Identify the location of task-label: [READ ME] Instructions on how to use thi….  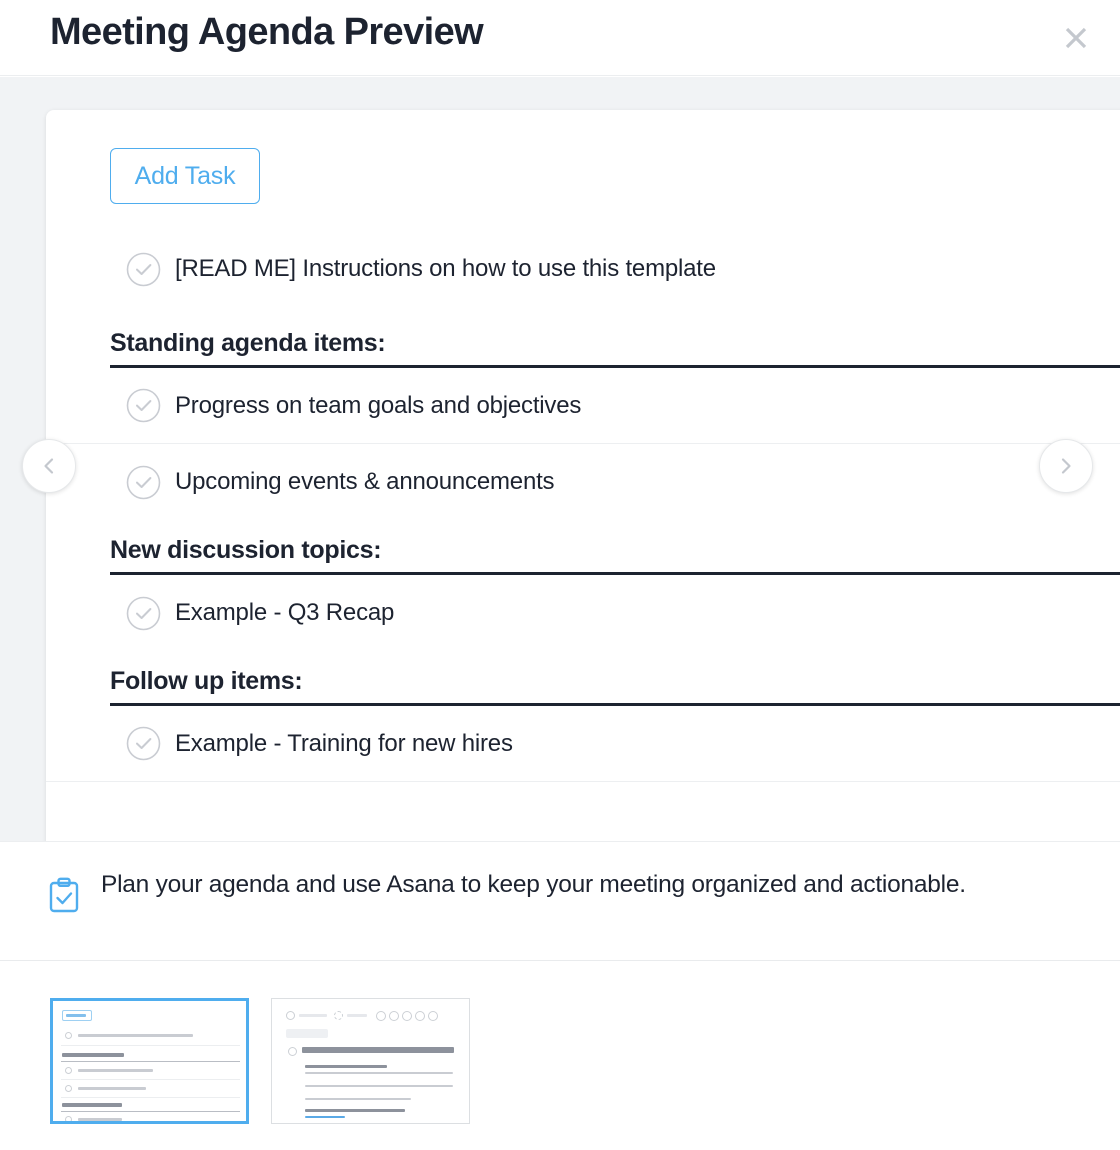
(445, 268).